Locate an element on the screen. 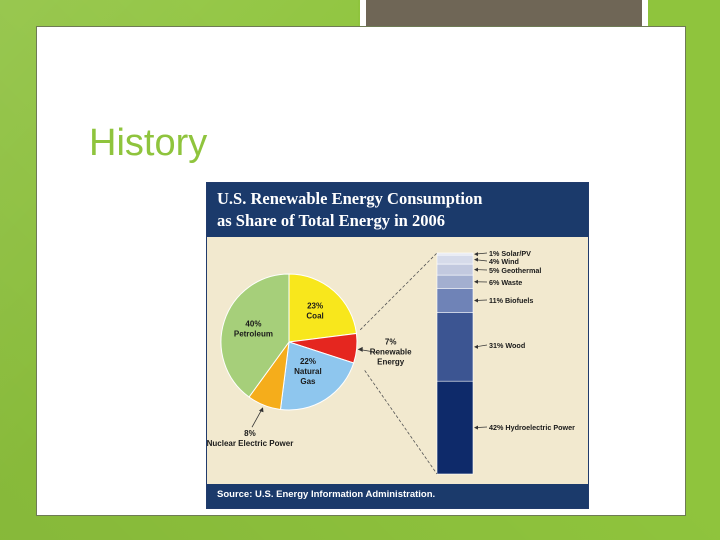  pie-label-pct-4: 40% is located at coordinates (253, 323).